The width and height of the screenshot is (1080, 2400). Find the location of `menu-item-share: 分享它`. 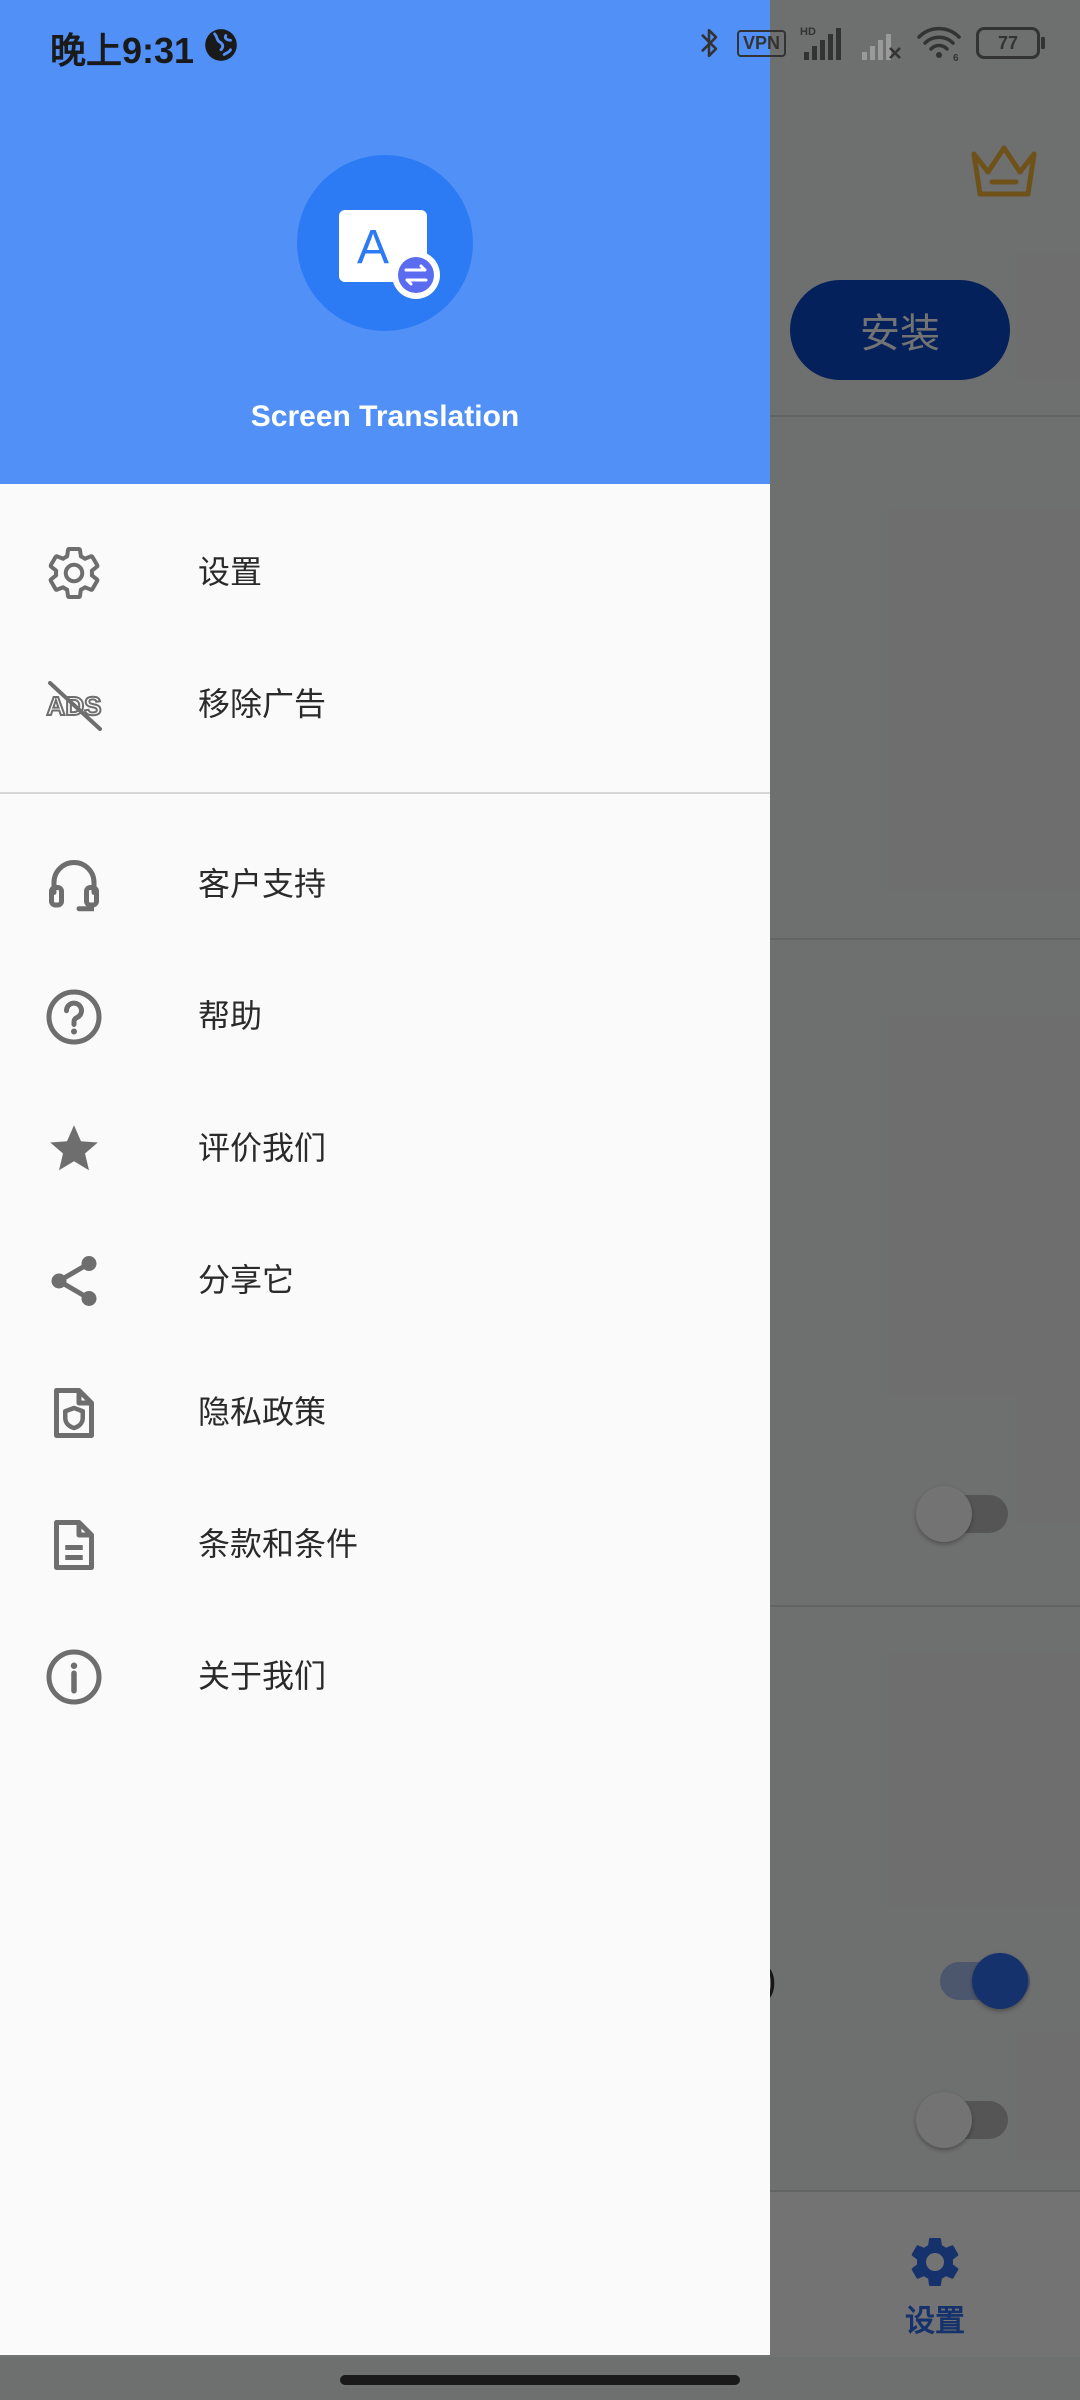

menu-item-share: 分享它 is located at coordinates (385, 1280).